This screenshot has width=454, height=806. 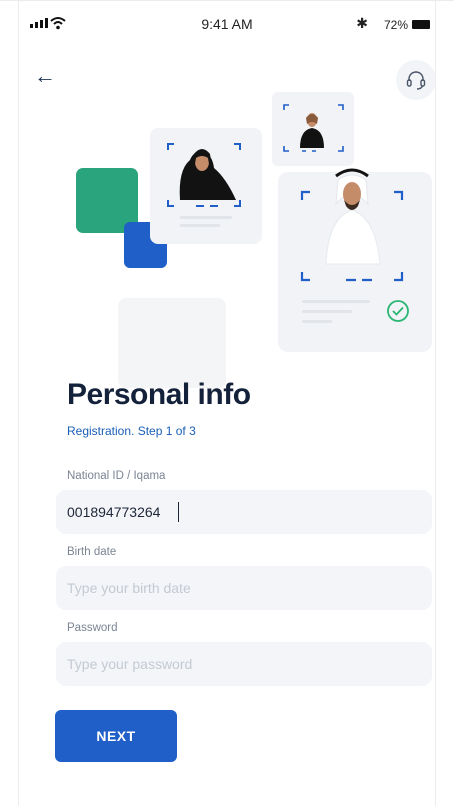 What do you see at coordinates (362, 23) in the screenshot?
I see `bluetooth-icon: ✱` at bounding box center [362, 23].